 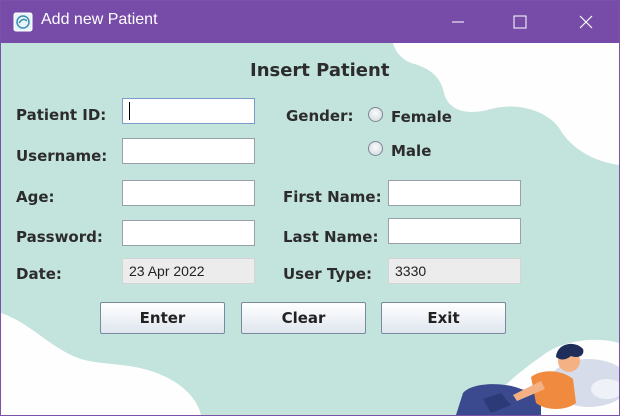 What do you see at coordinates (59, 237) in the screenshot?
I see `password-label: Password:` at bounding box center [59, 237].